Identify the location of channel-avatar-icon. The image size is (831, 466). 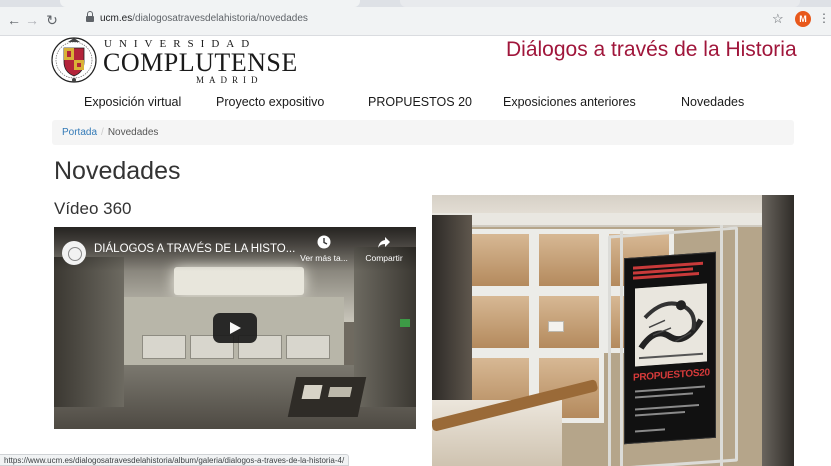
(74, 253).